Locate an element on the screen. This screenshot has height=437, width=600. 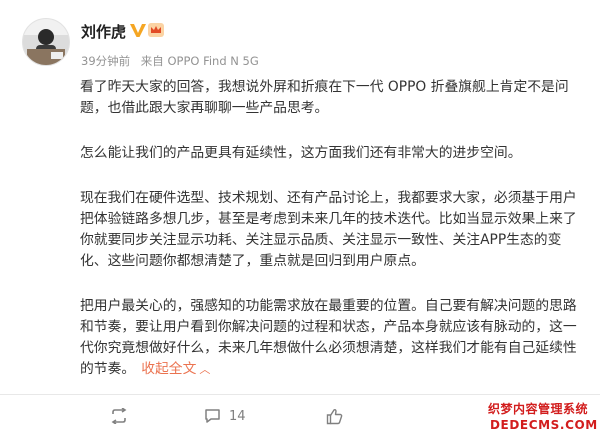
chevron-up-icon: ︿ is located at coordinates (205, 369).